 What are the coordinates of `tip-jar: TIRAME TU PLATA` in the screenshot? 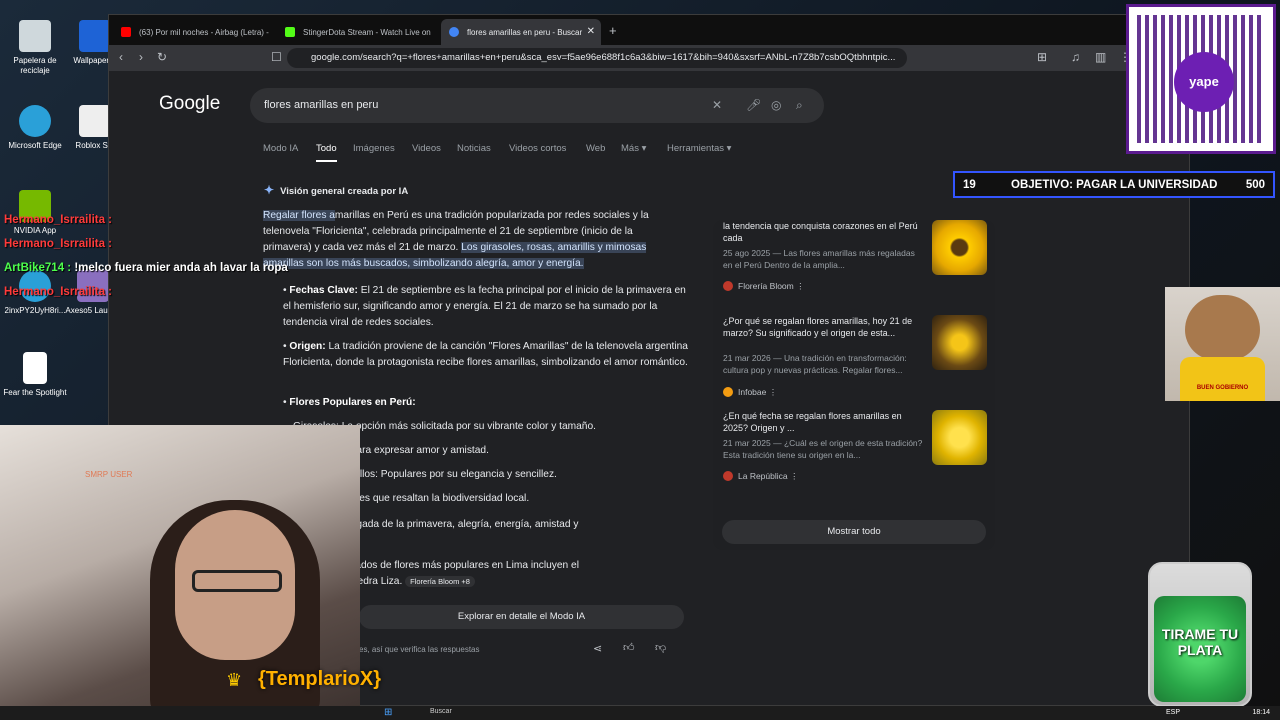 It's located at (1200, 634).